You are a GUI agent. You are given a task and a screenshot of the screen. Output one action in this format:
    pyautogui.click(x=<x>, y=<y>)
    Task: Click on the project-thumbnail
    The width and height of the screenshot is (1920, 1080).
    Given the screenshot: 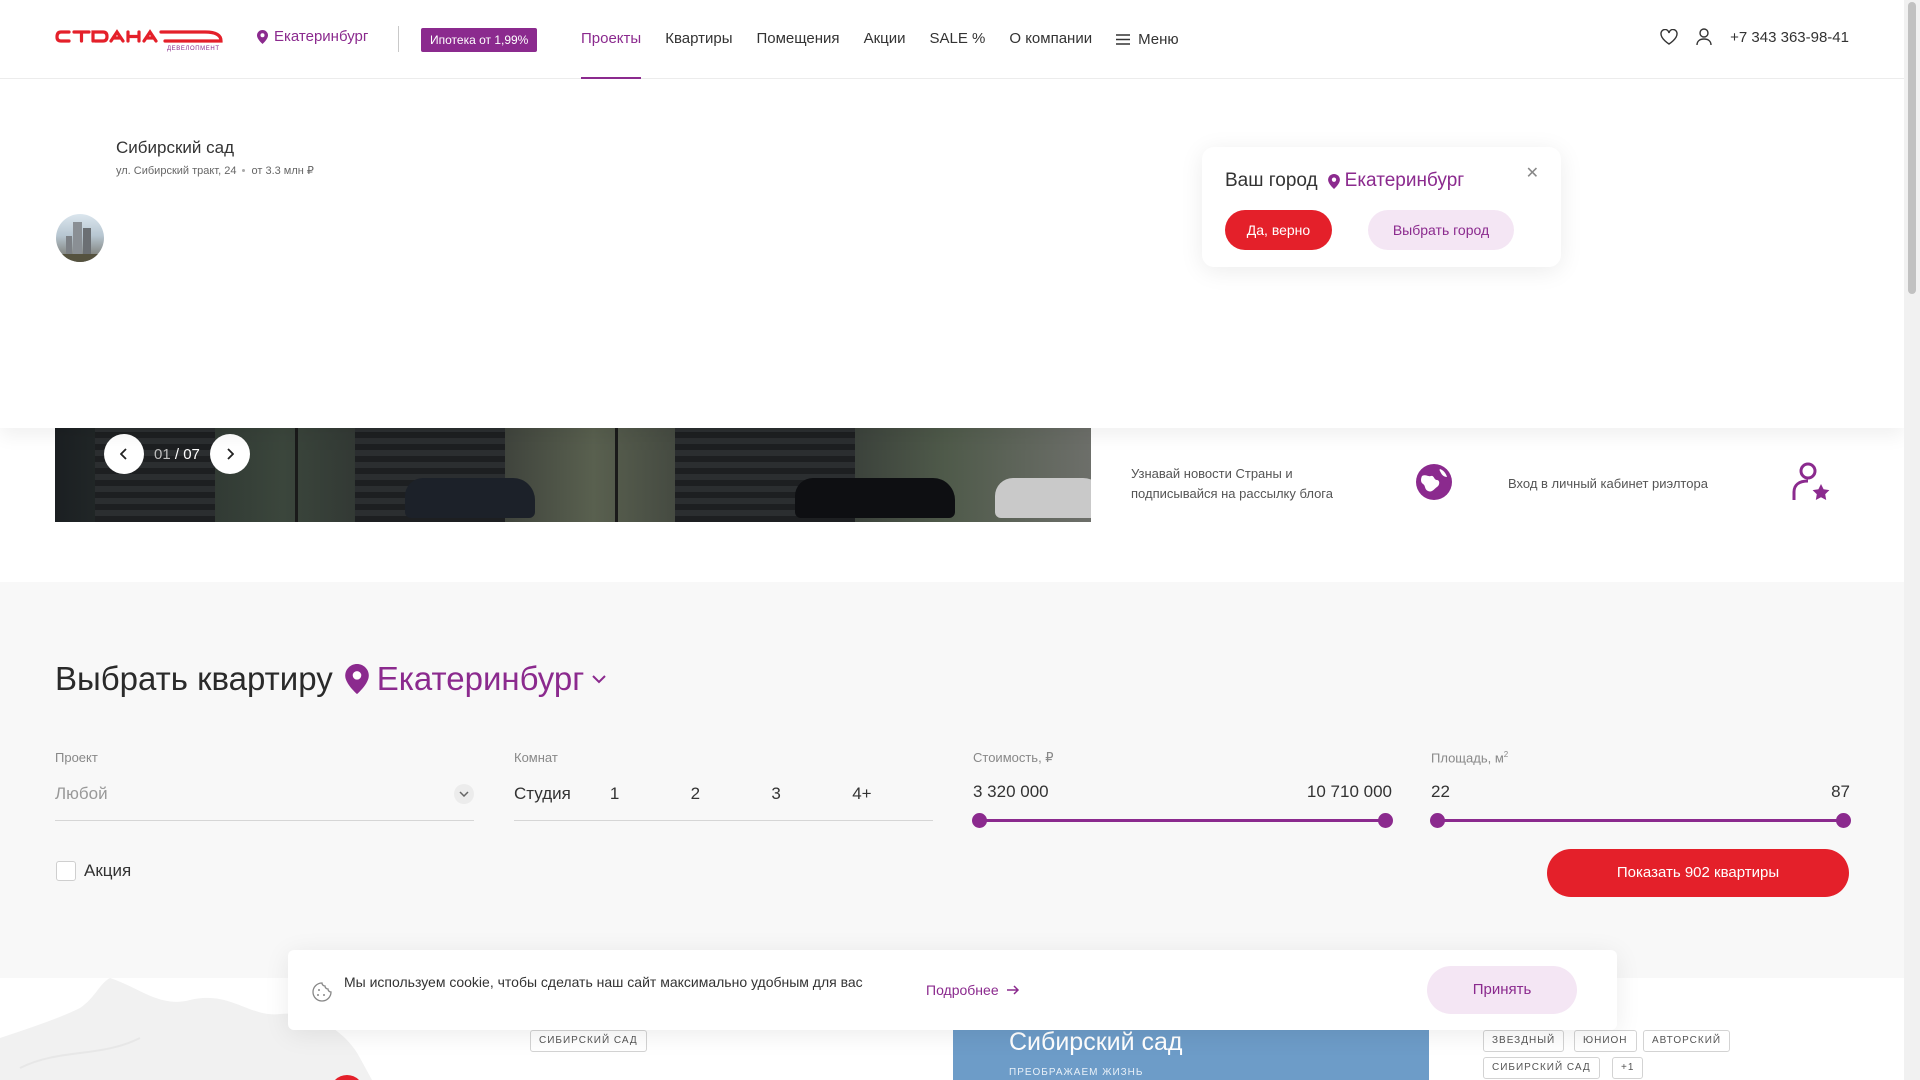 What is the action you would take?
    pyautogui.click(x=80, y=238)
    